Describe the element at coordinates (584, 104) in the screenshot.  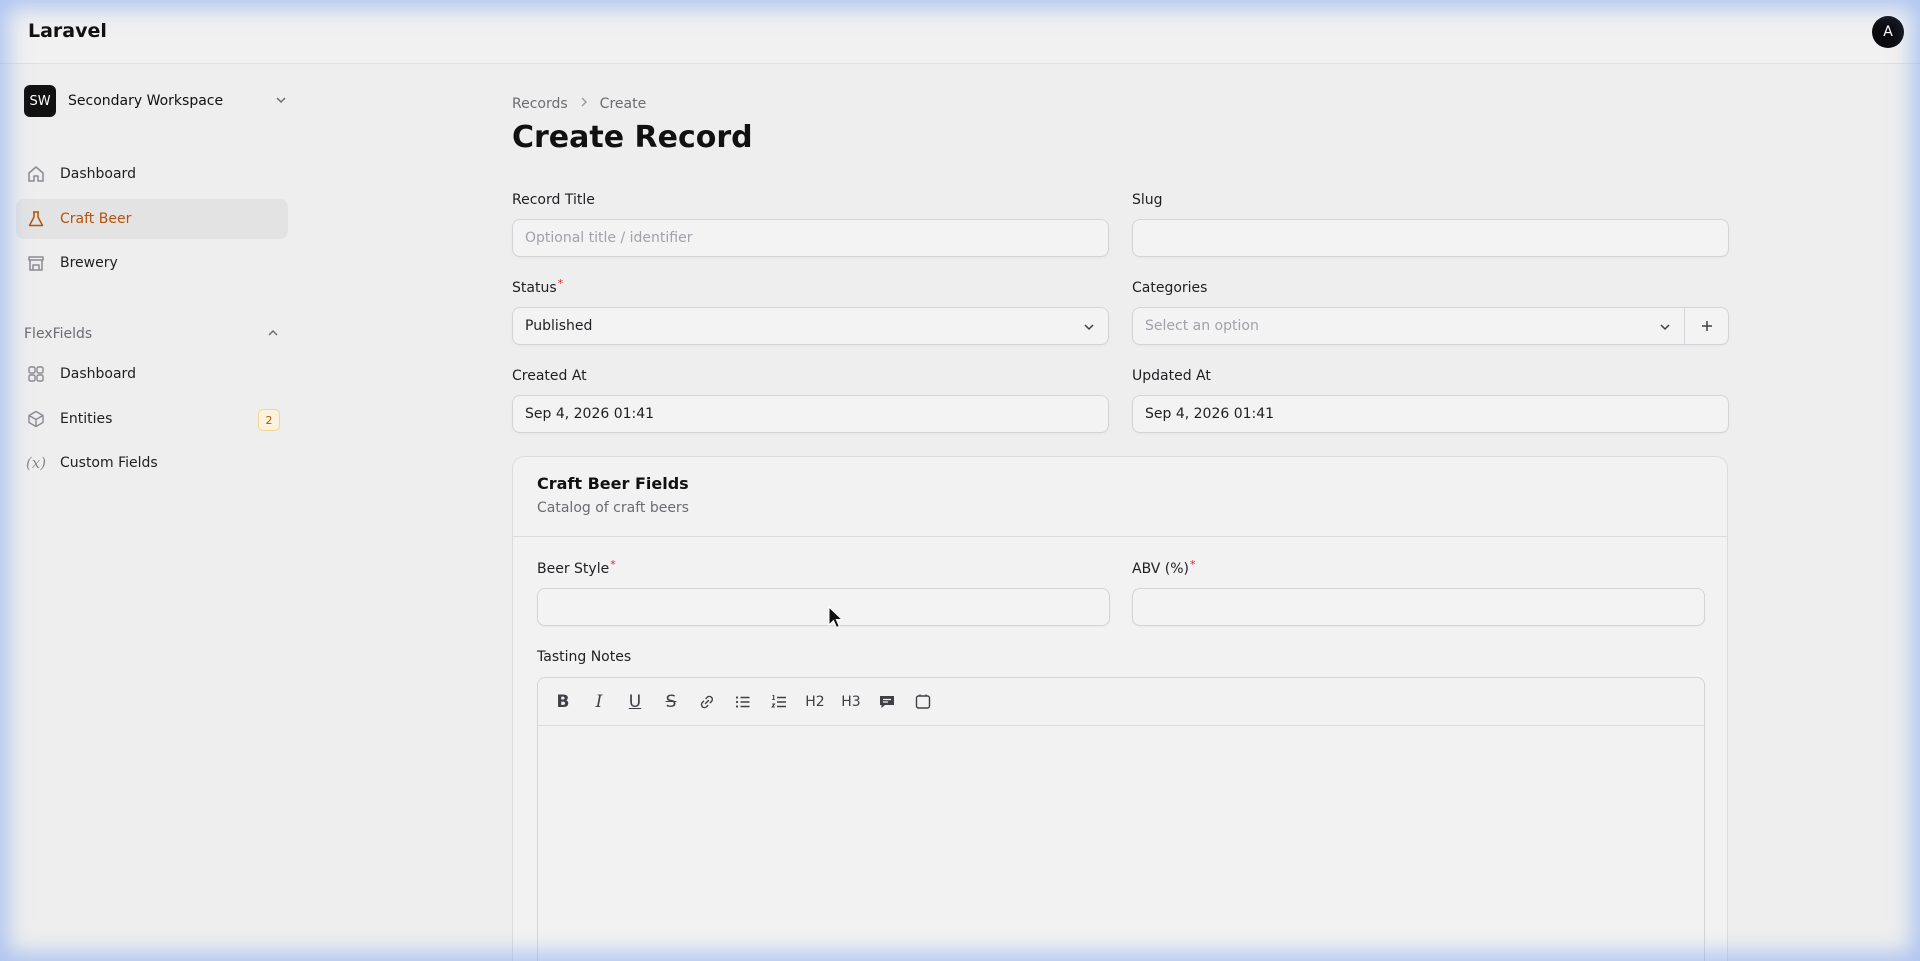
I see `chevron-right-icon` at that location.